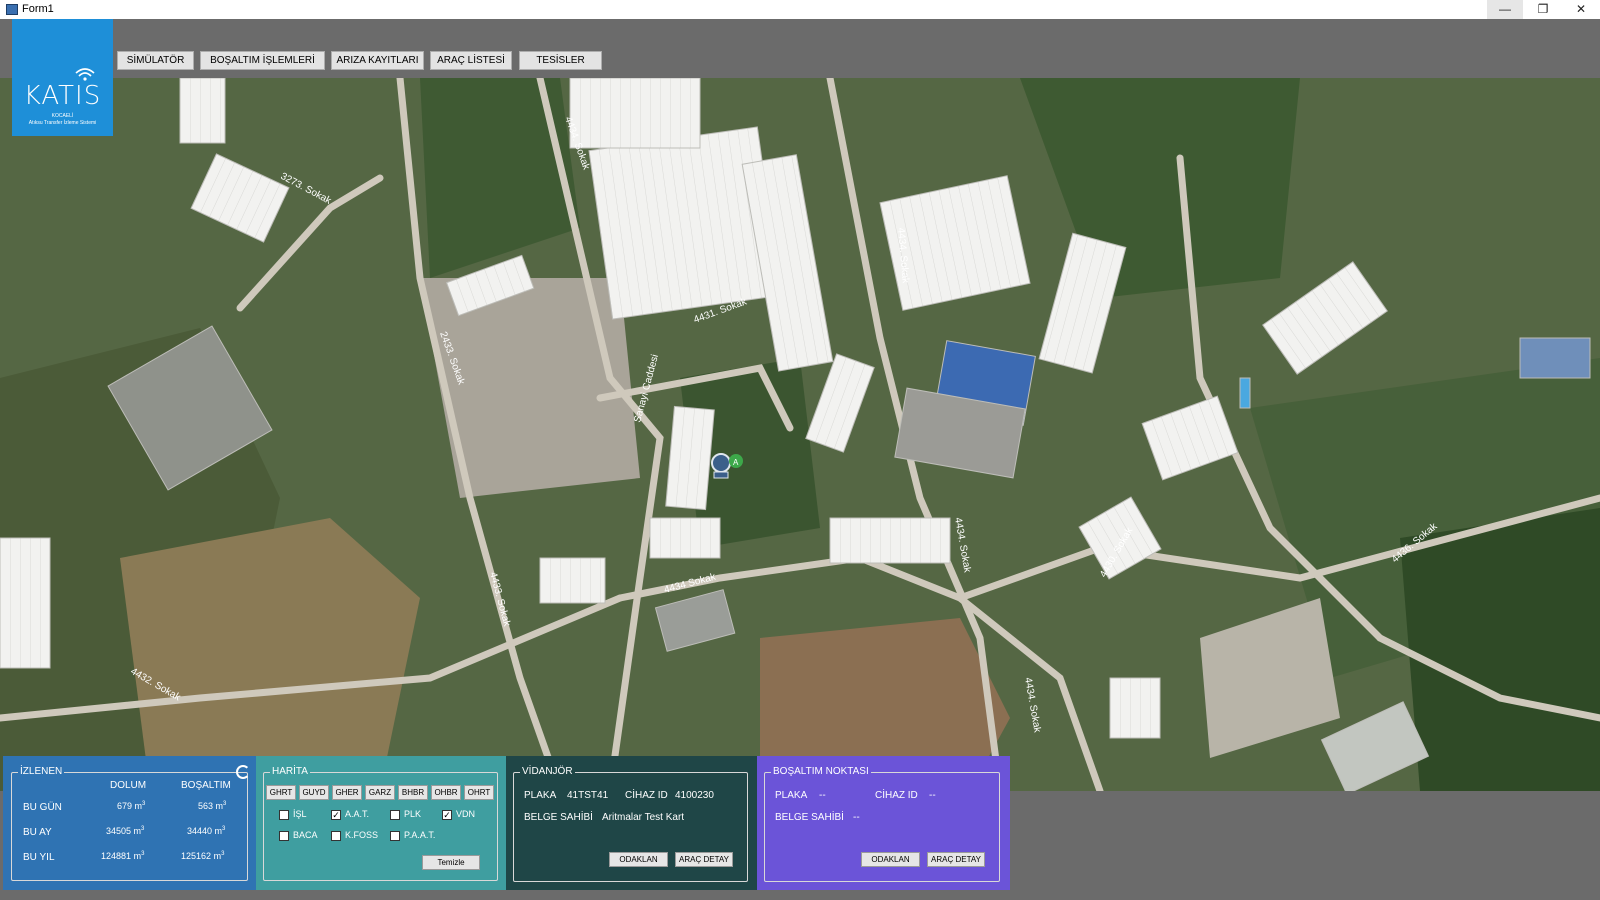 Image resolution: width=1600 pixels, height=900 pixels. I want to click on baca-checkbox, so click(284, 836).